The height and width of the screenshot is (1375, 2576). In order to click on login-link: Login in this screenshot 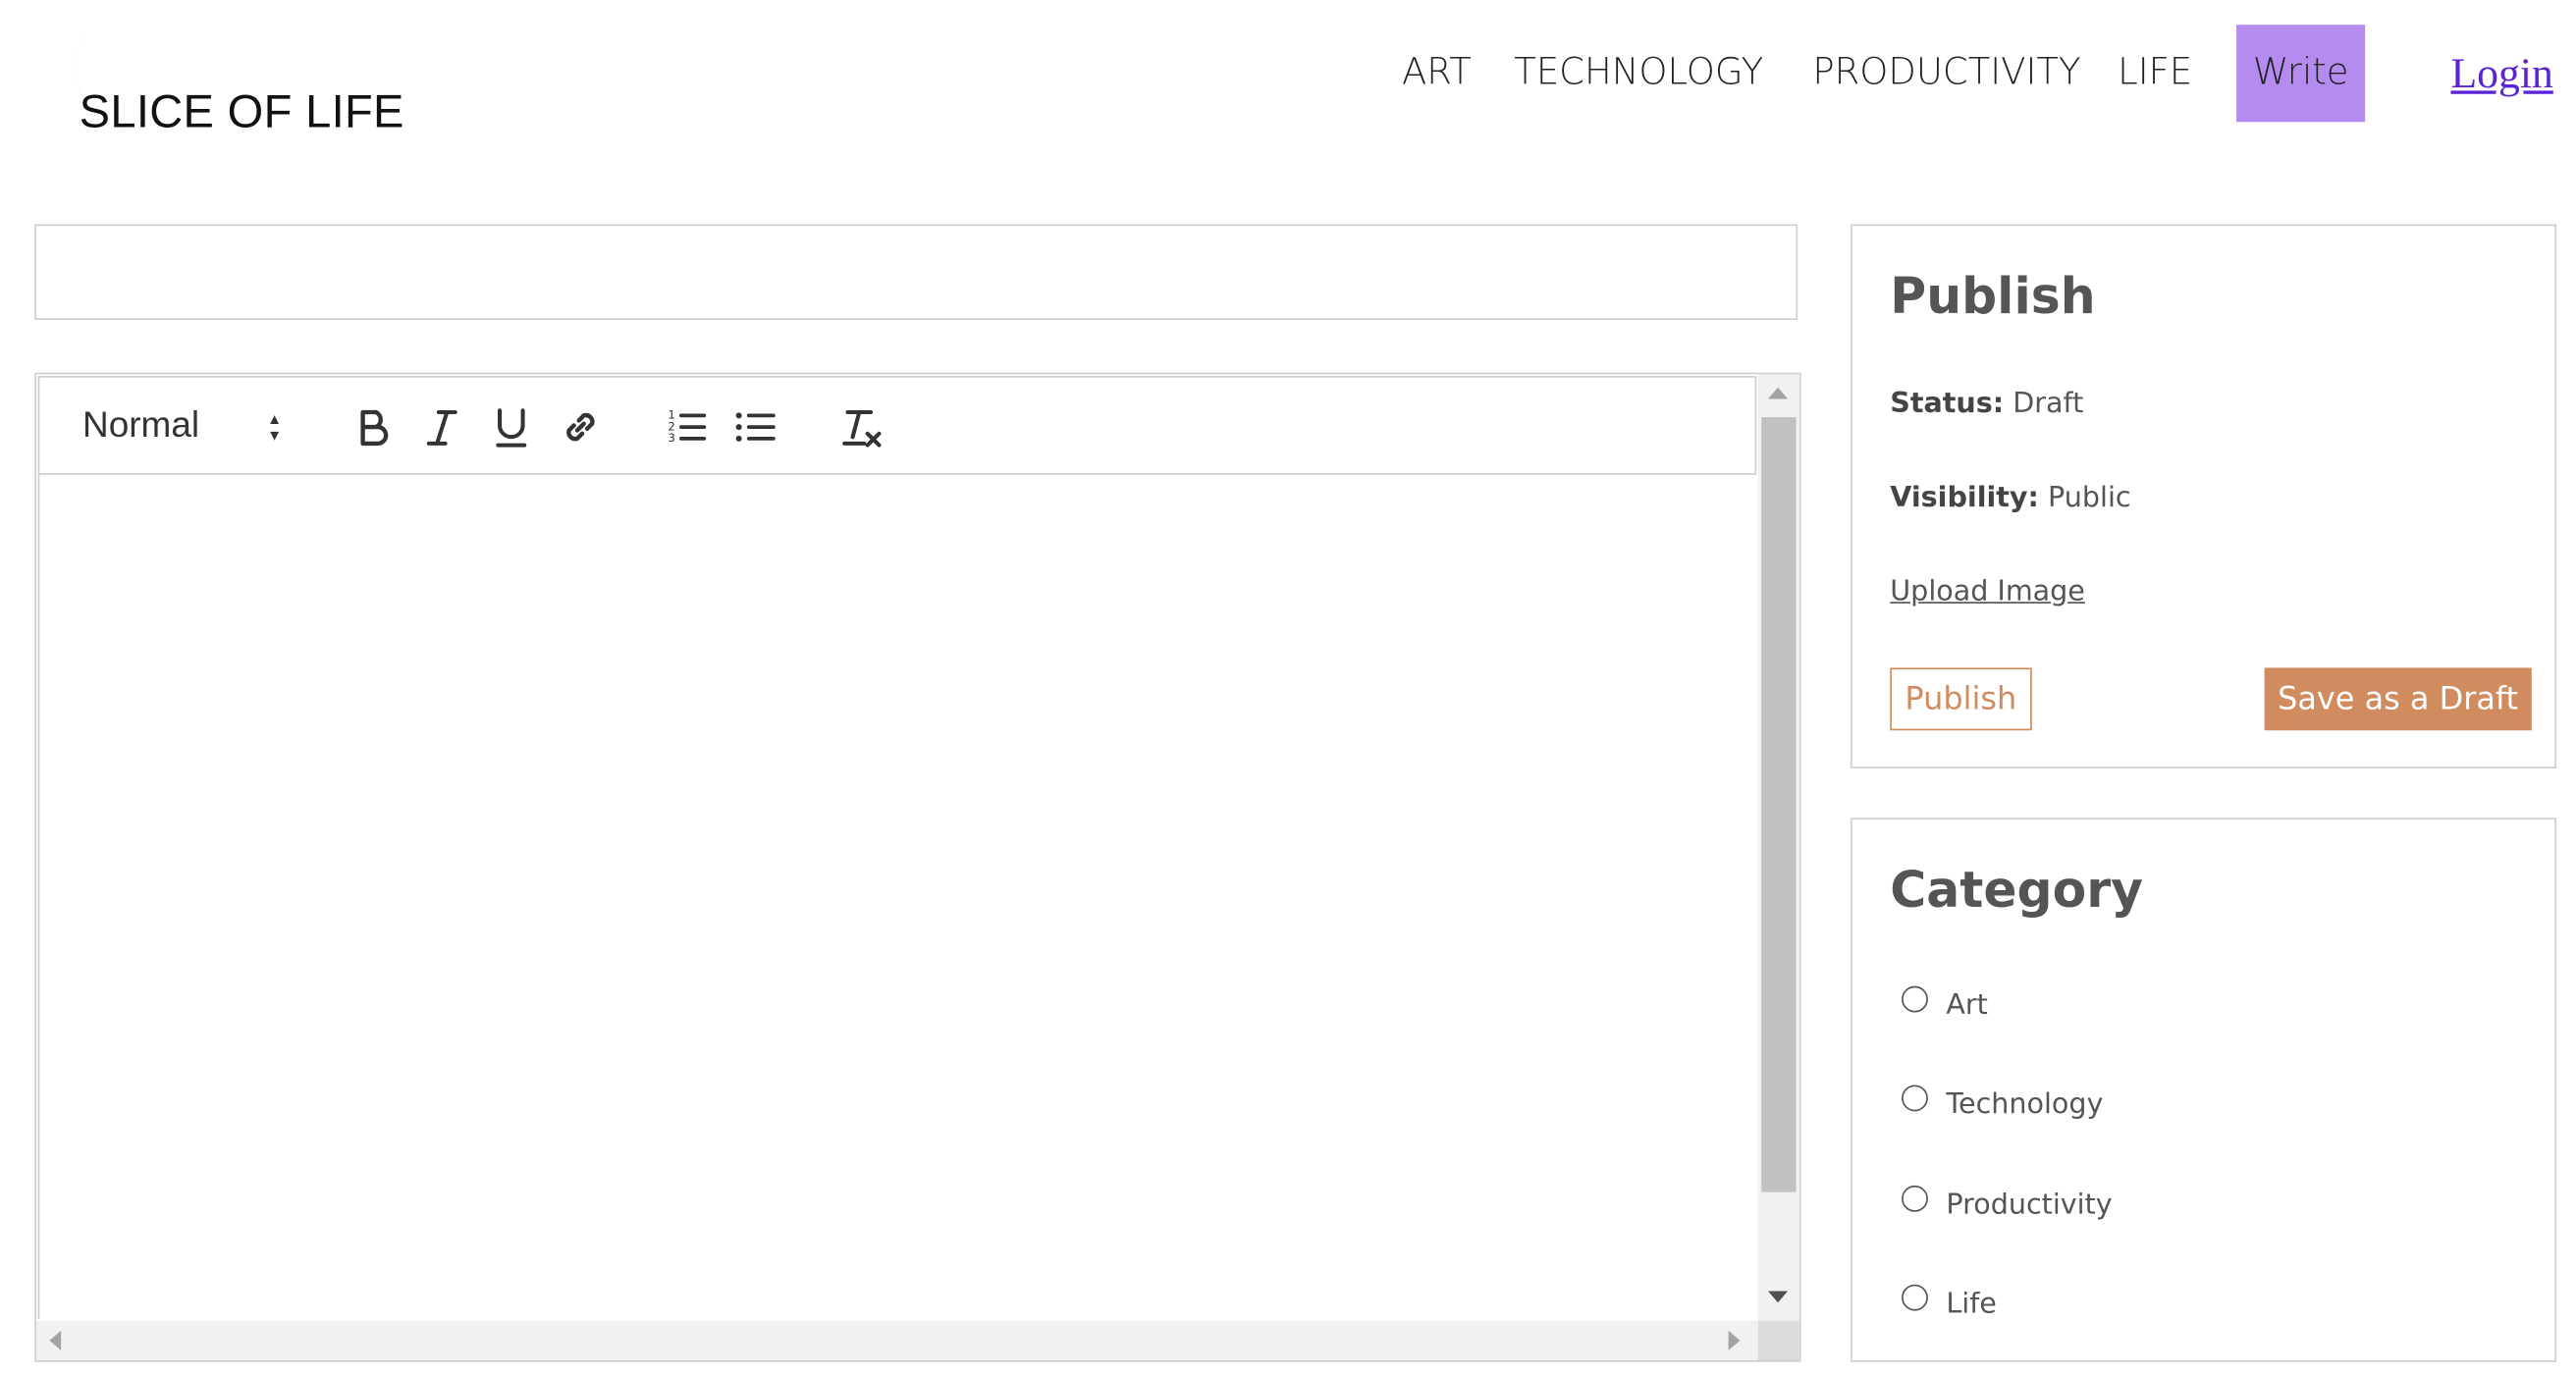, I will do `click(2501, 74)`.